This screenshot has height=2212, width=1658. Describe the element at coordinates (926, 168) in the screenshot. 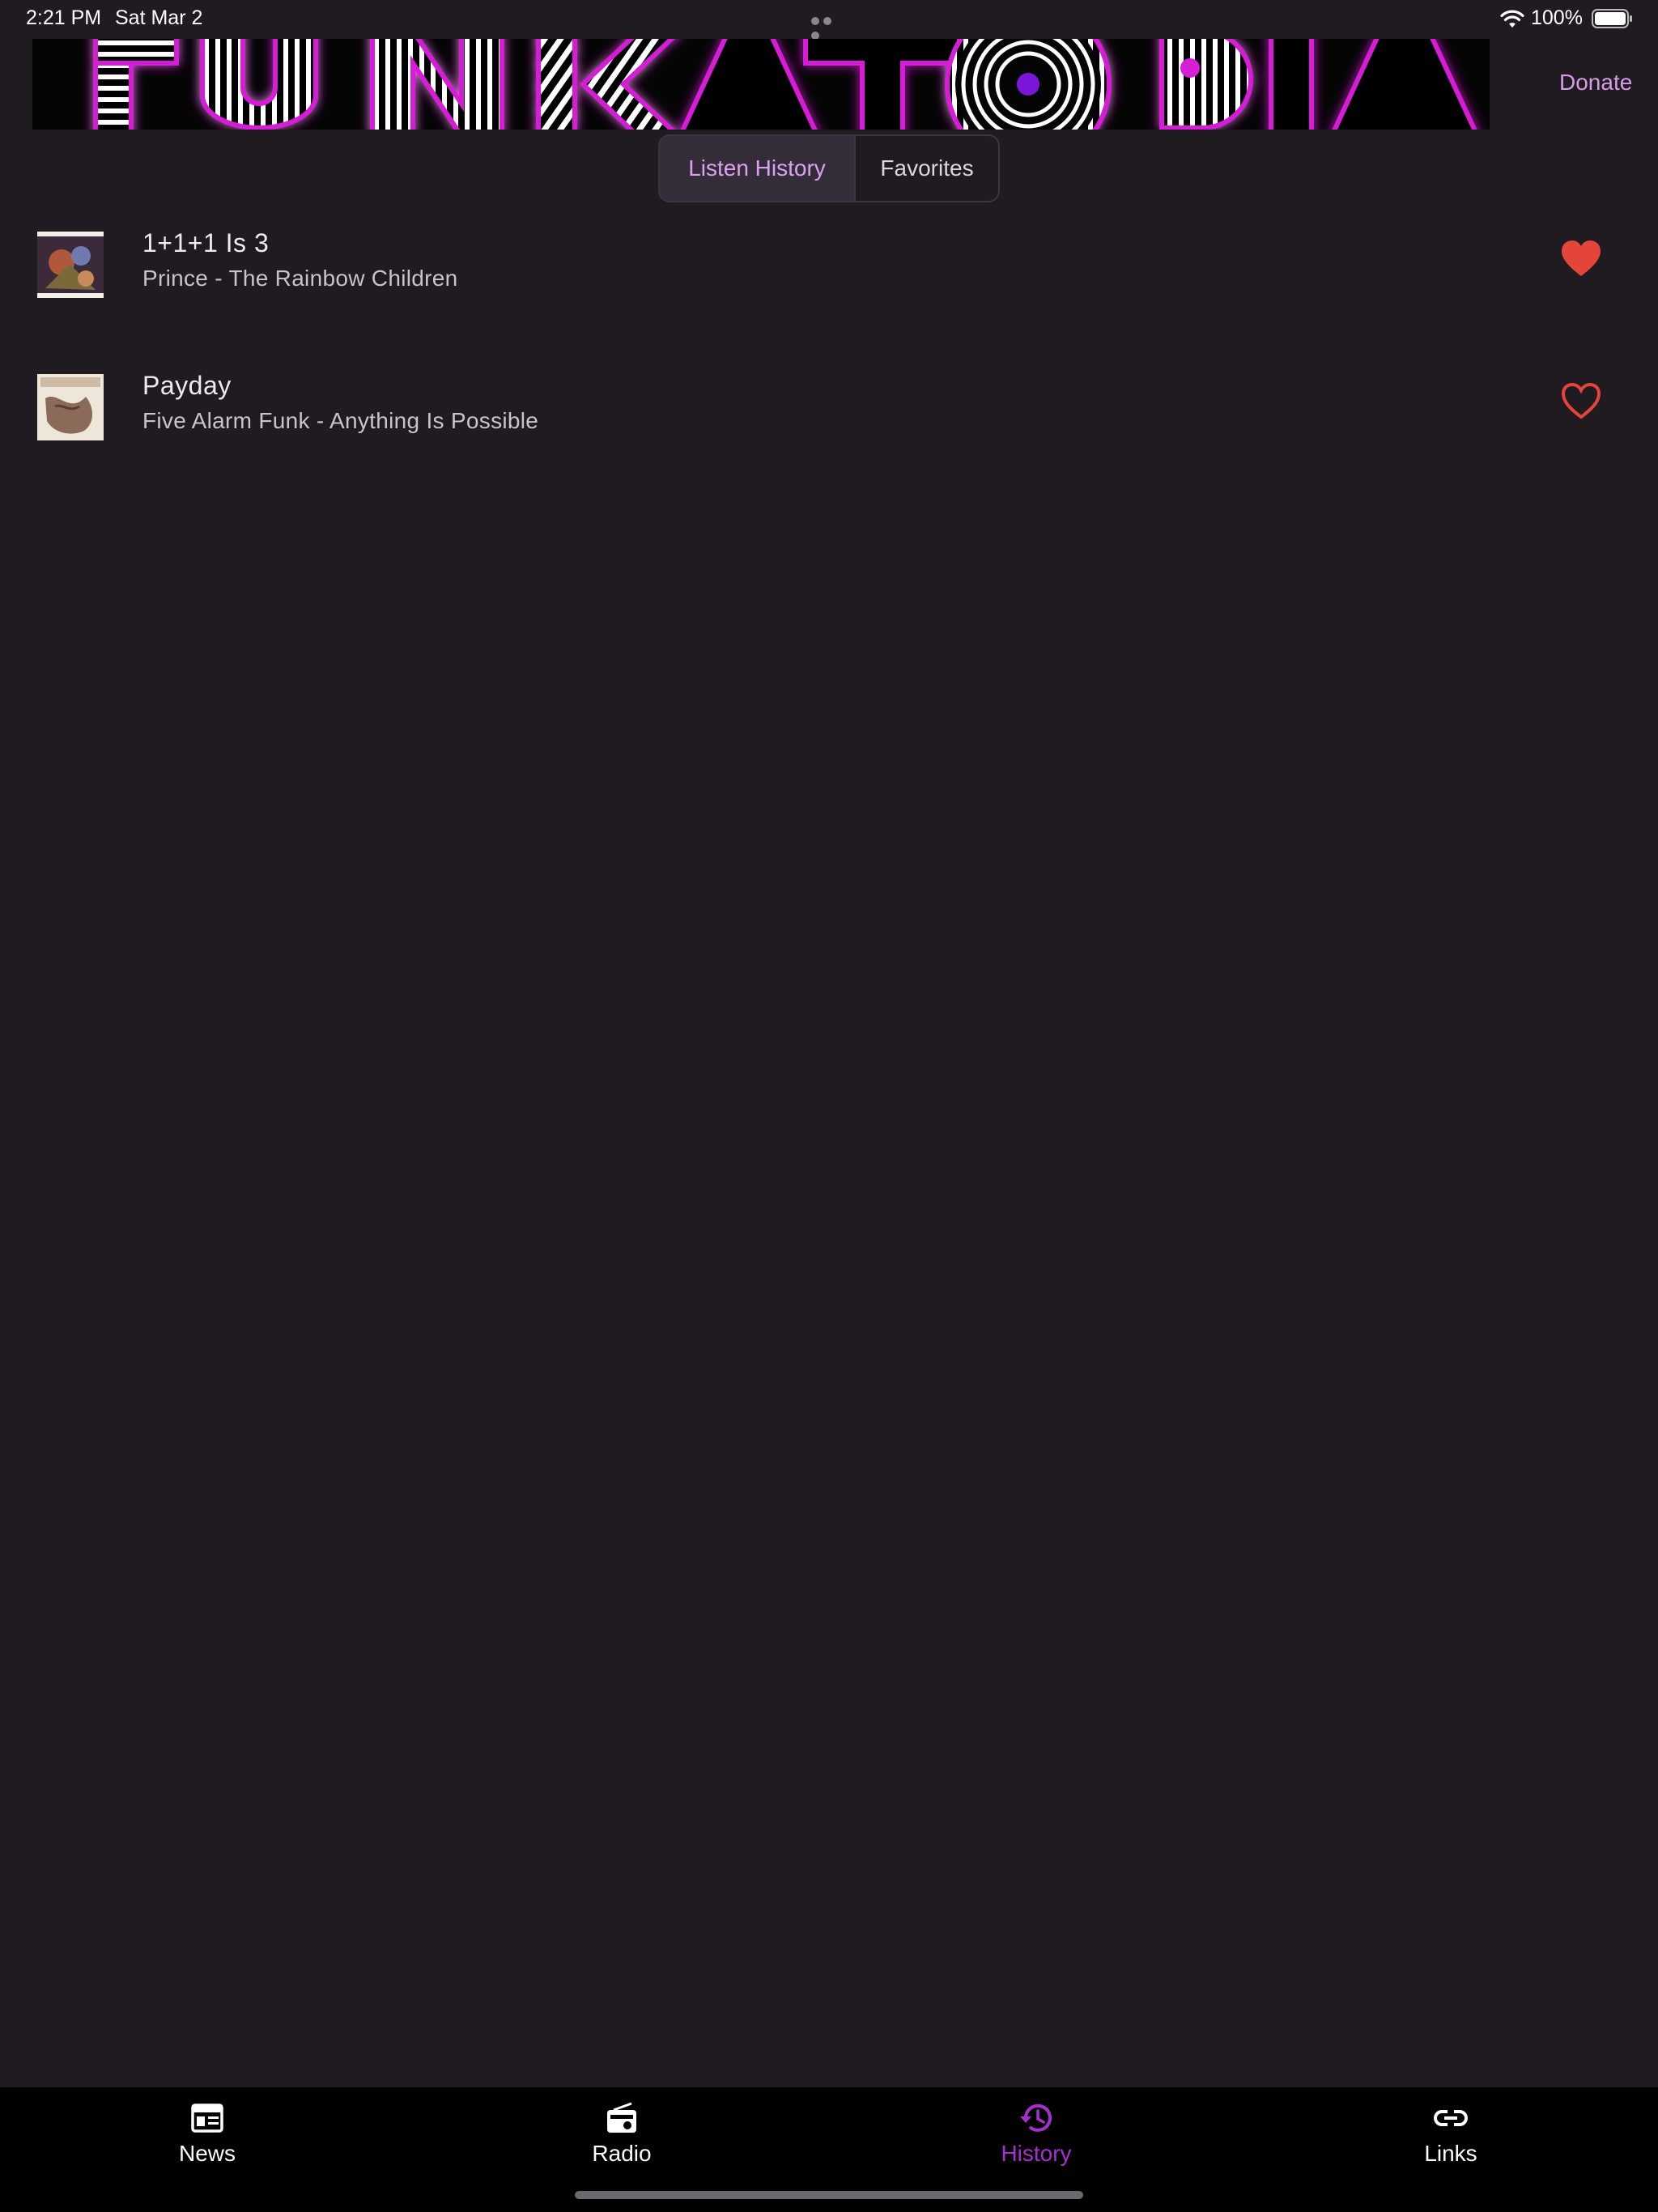

I see `segment-favorites: Favorites` at that location.